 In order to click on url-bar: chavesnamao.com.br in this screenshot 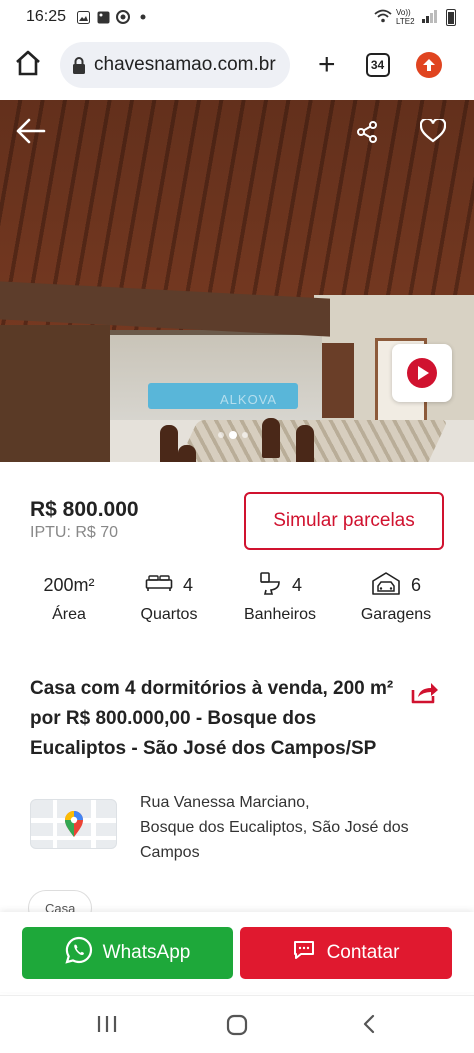, I will do `click(175, 65)`.